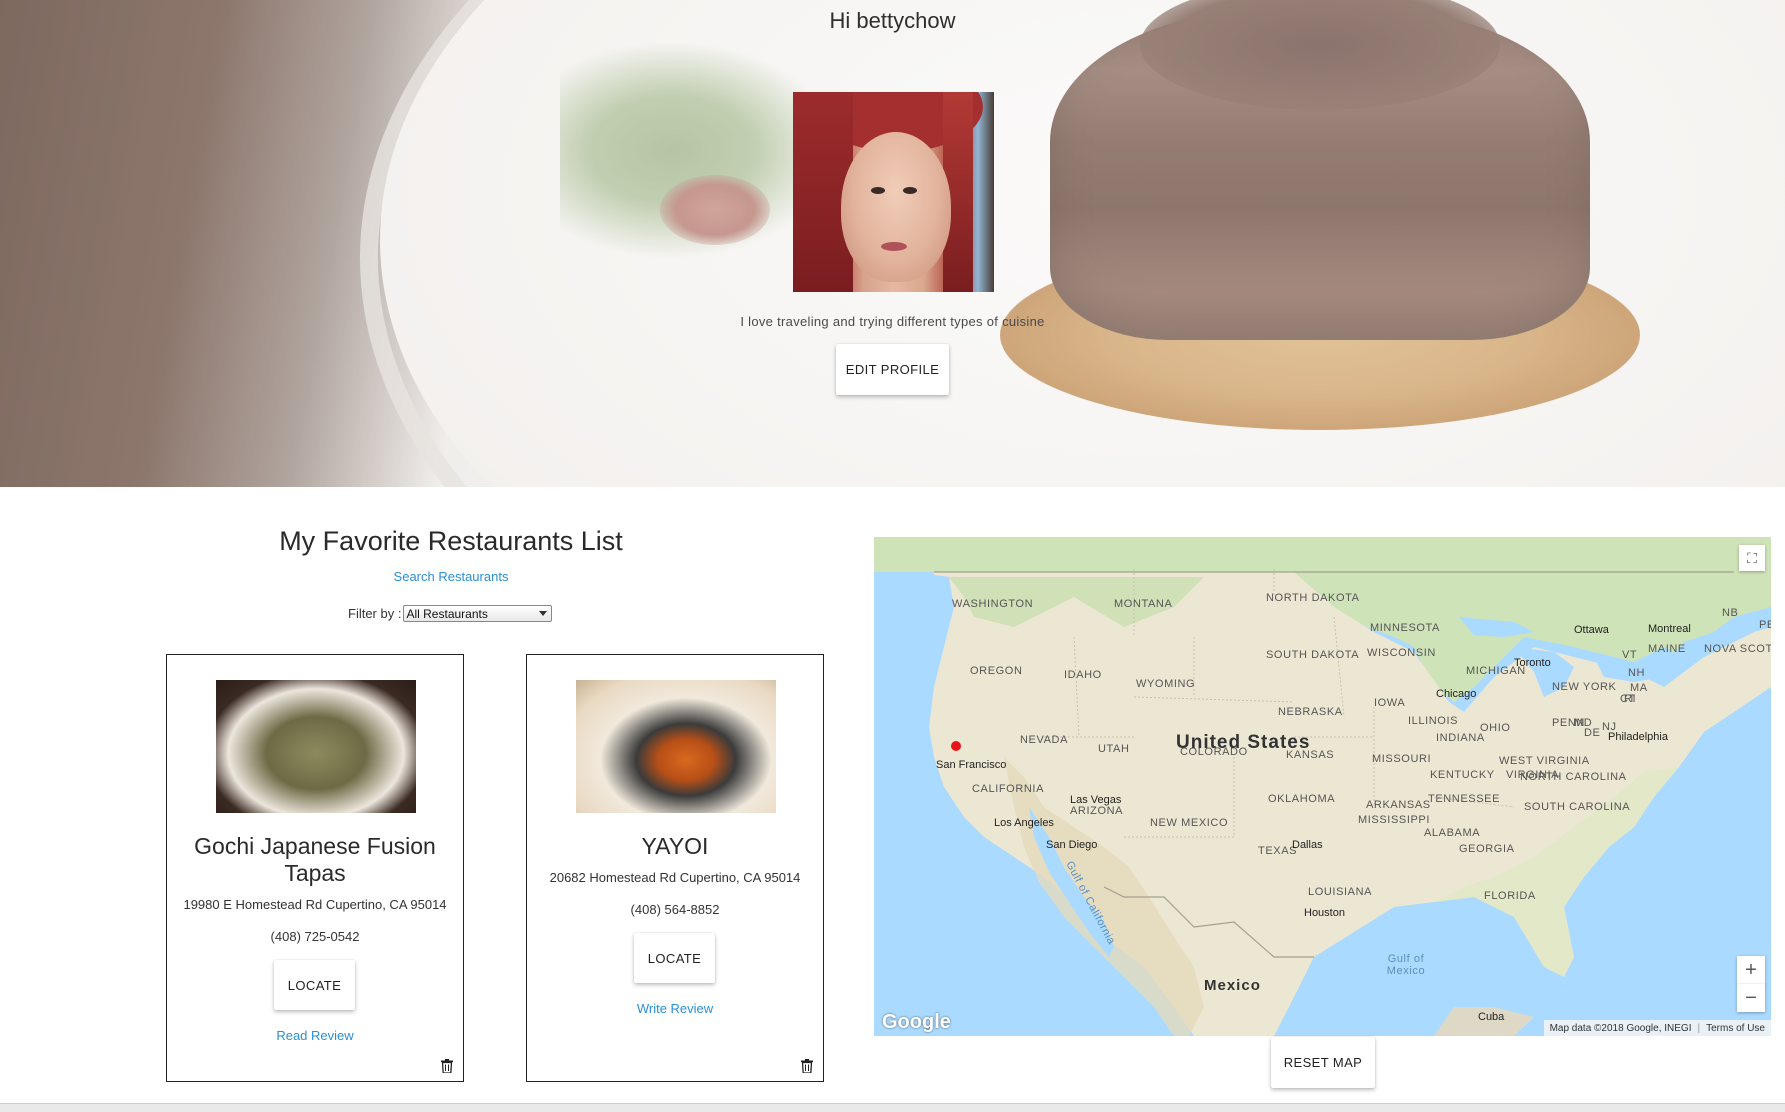  I want to click on review-link-wrap: Write Review, so click(675, 1009).